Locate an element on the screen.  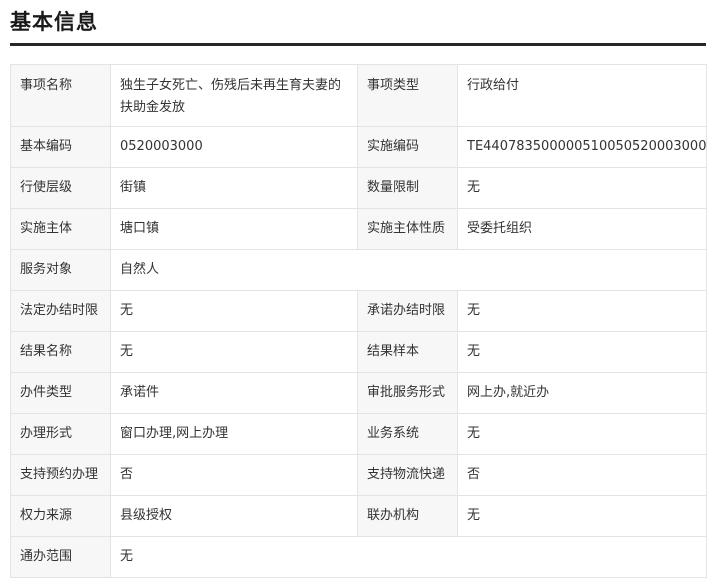
value-item-name: 独生子女死亡、伤残后未再生育夫妻的扶助金发放 is located at coordinates (234, 95).